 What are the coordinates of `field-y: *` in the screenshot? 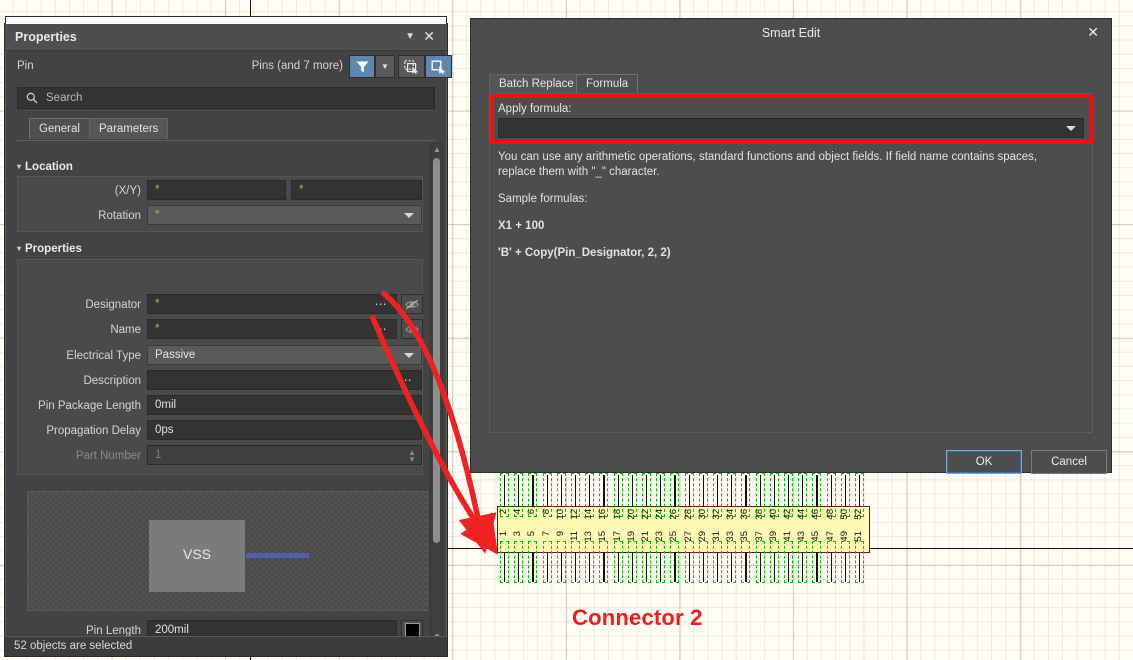 It's located at (356, 190).